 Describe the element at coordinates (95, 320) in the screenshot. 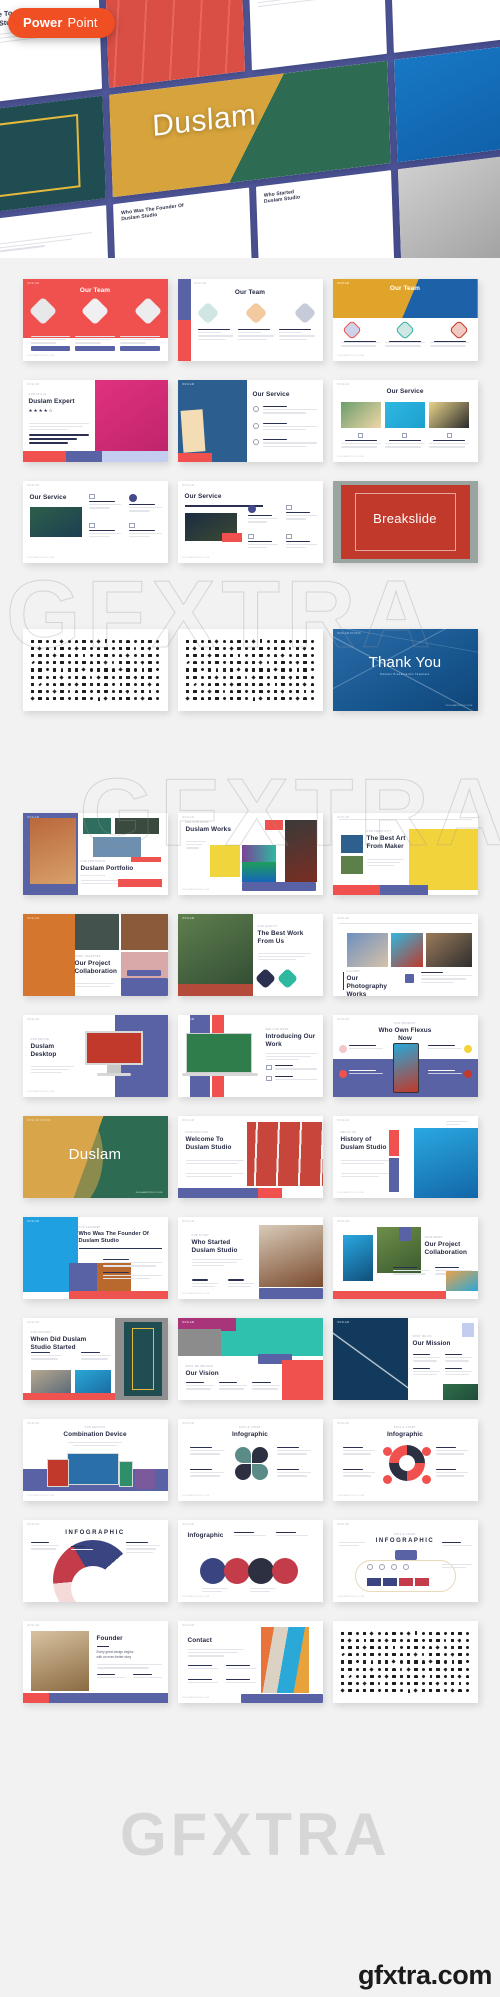

I see `slide-our-team-red: DUSLAM Our Team DUSLAMSTUDIO.COM` at that location.